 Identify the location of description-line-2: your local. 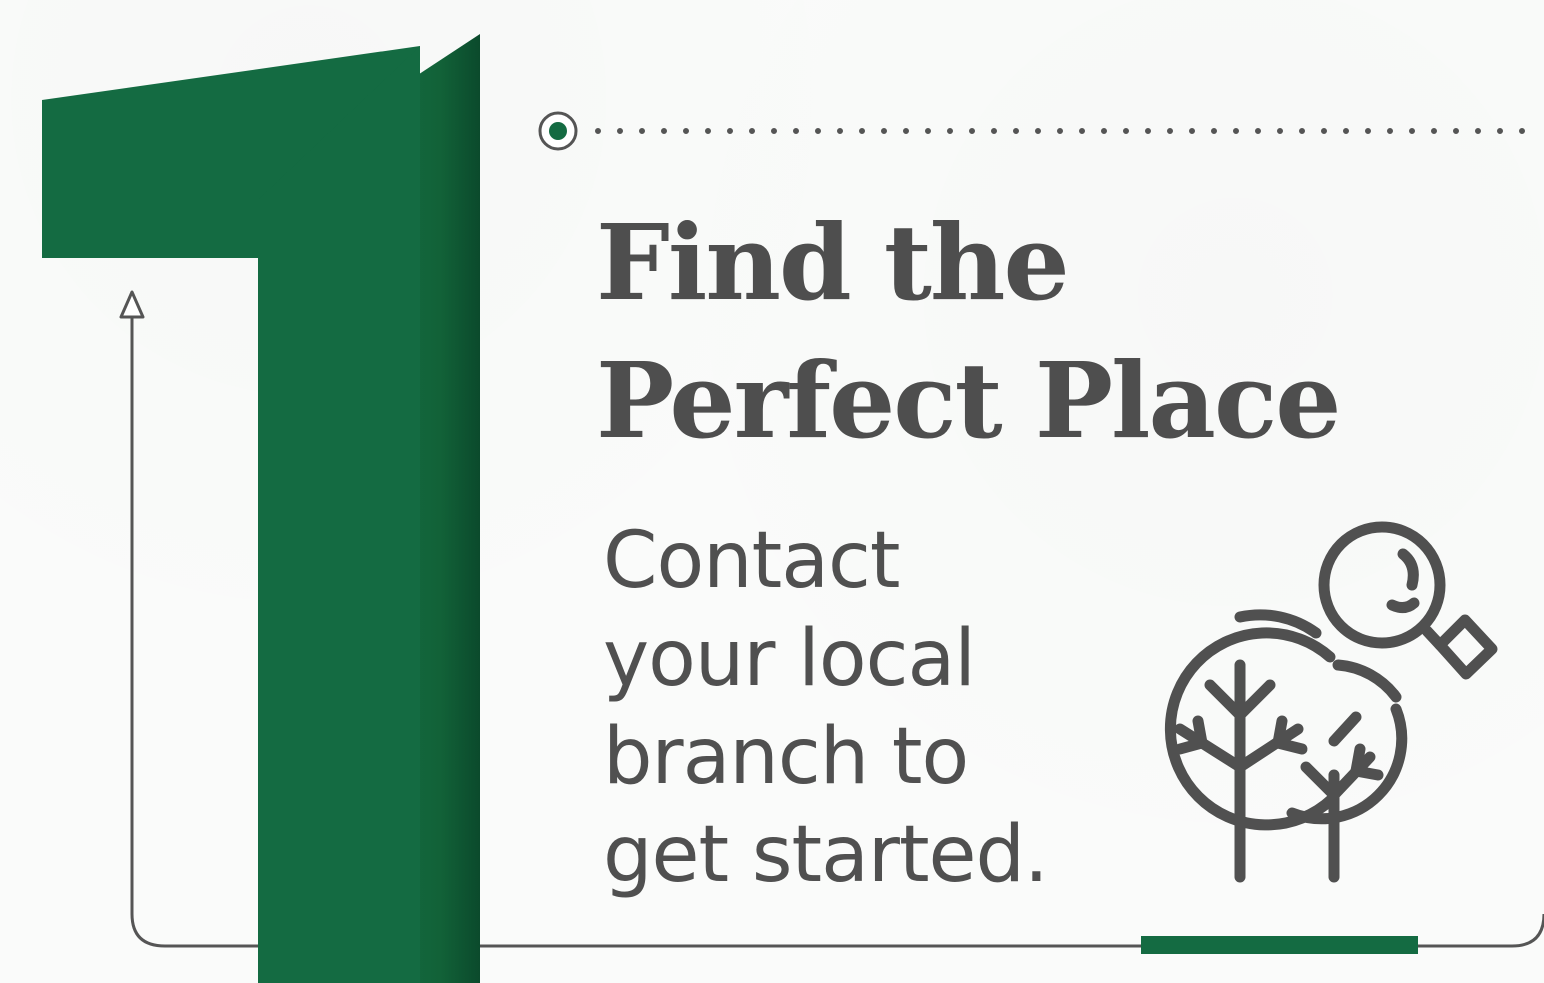
(789, 659).